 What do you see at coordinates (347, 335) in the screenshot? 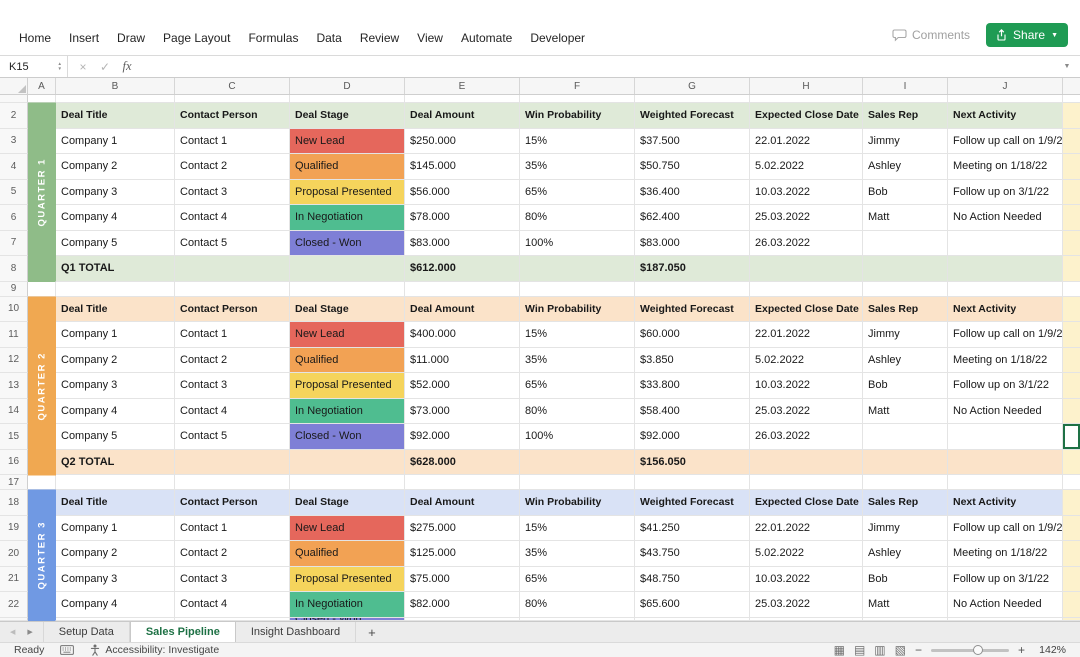
I see `cell-d11: New Lead` at bounding box center [347, 335].